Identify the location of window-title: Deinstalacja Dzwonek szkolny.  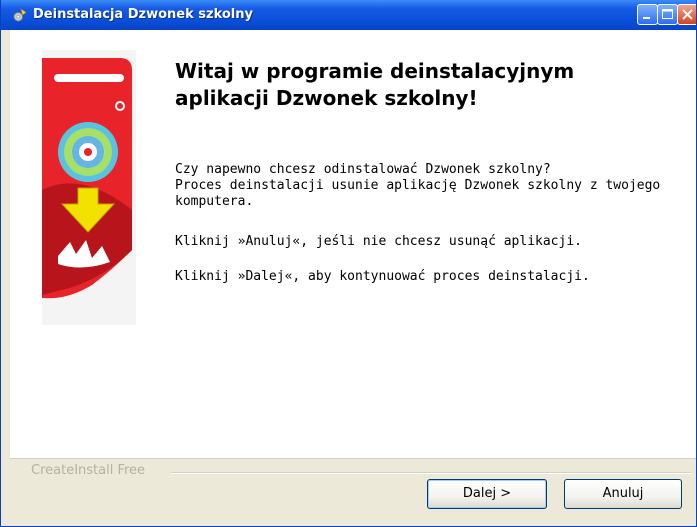
(143, 14).